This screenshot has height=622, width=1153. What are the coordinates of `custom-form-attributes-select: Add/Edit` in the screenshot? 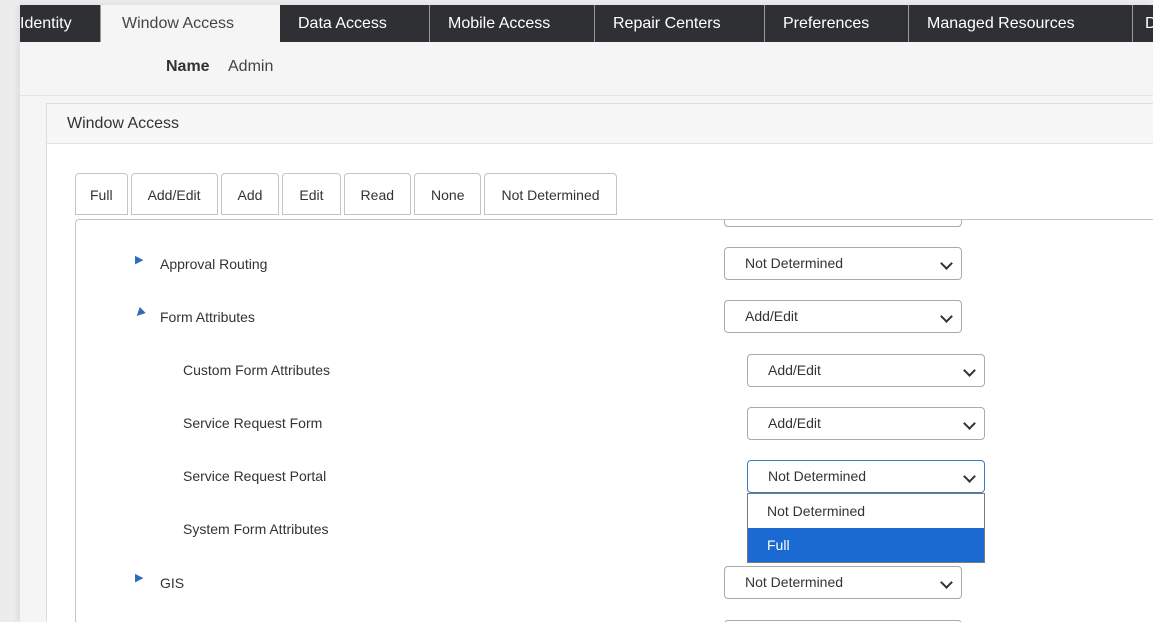 It's located at (866, 370).